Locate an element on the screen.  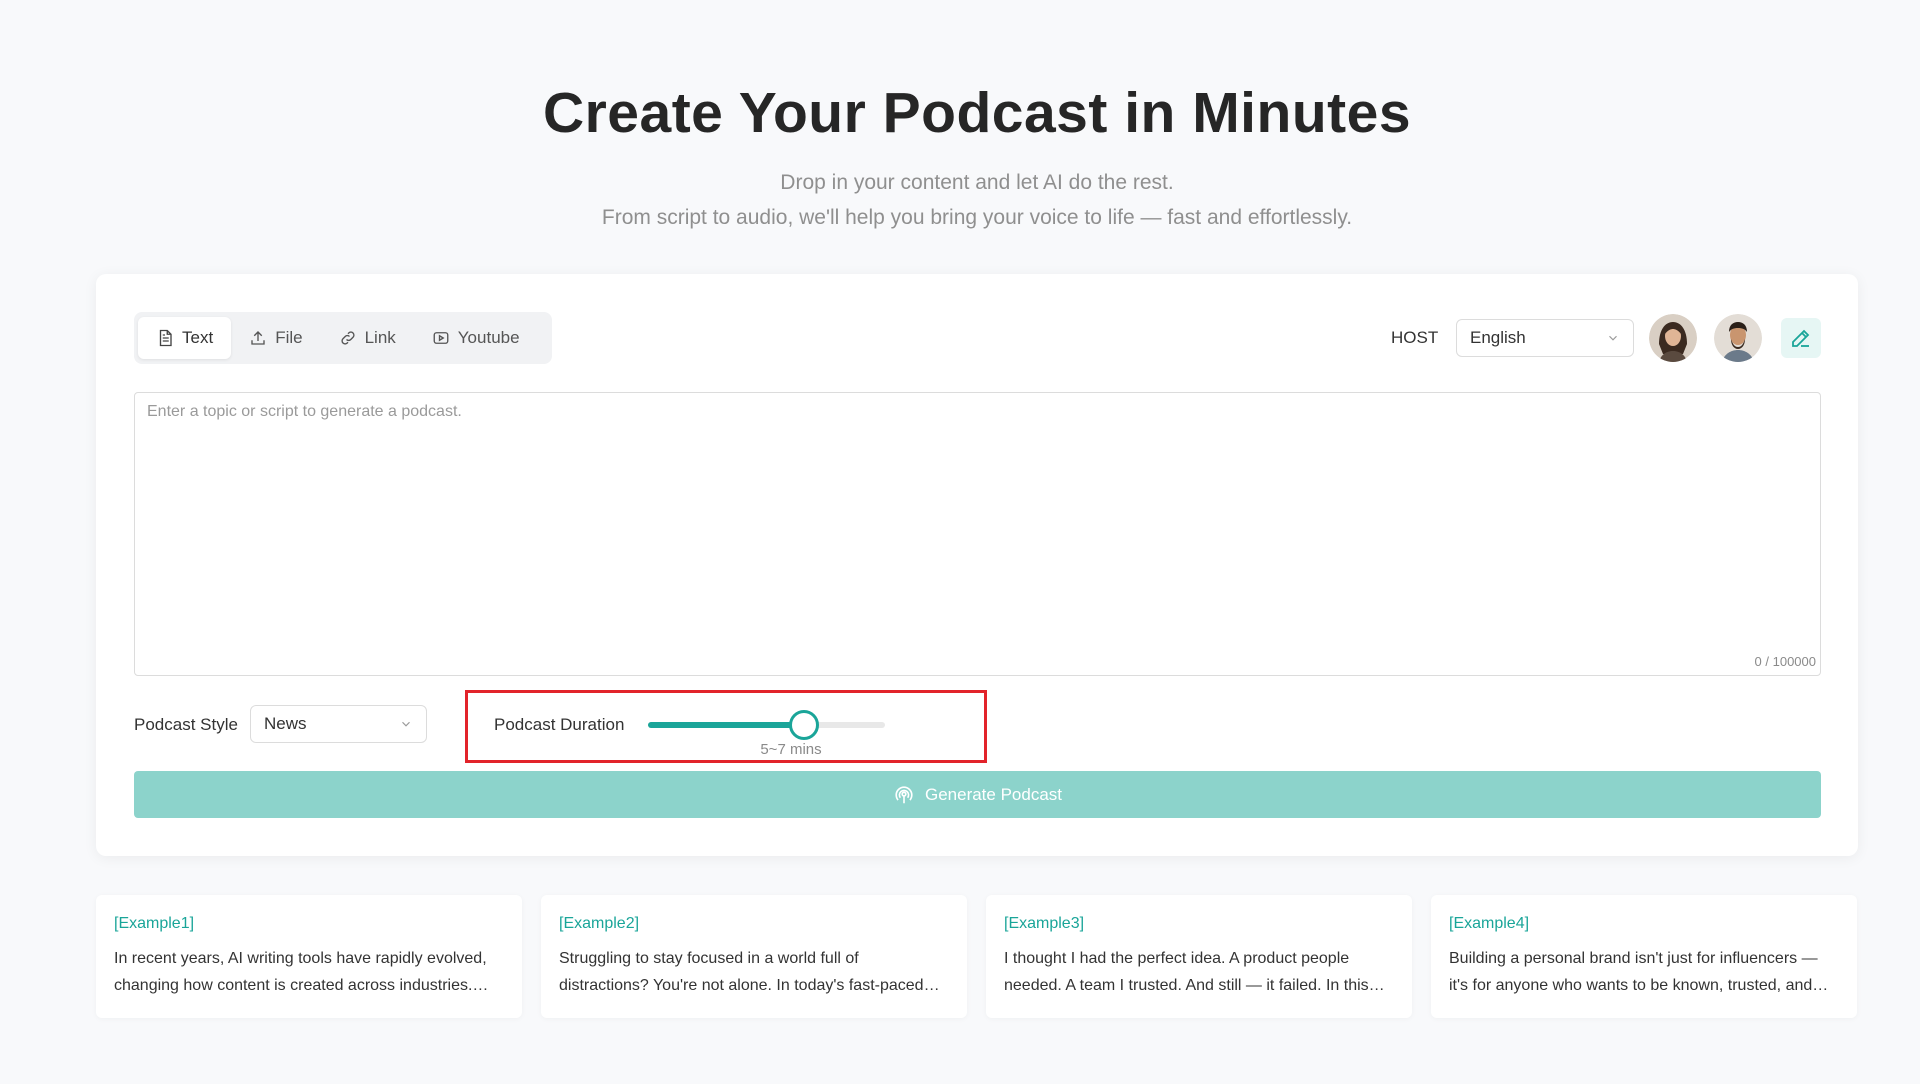
tab-youtube-label: Youtube is located at coordinates (488, 337).